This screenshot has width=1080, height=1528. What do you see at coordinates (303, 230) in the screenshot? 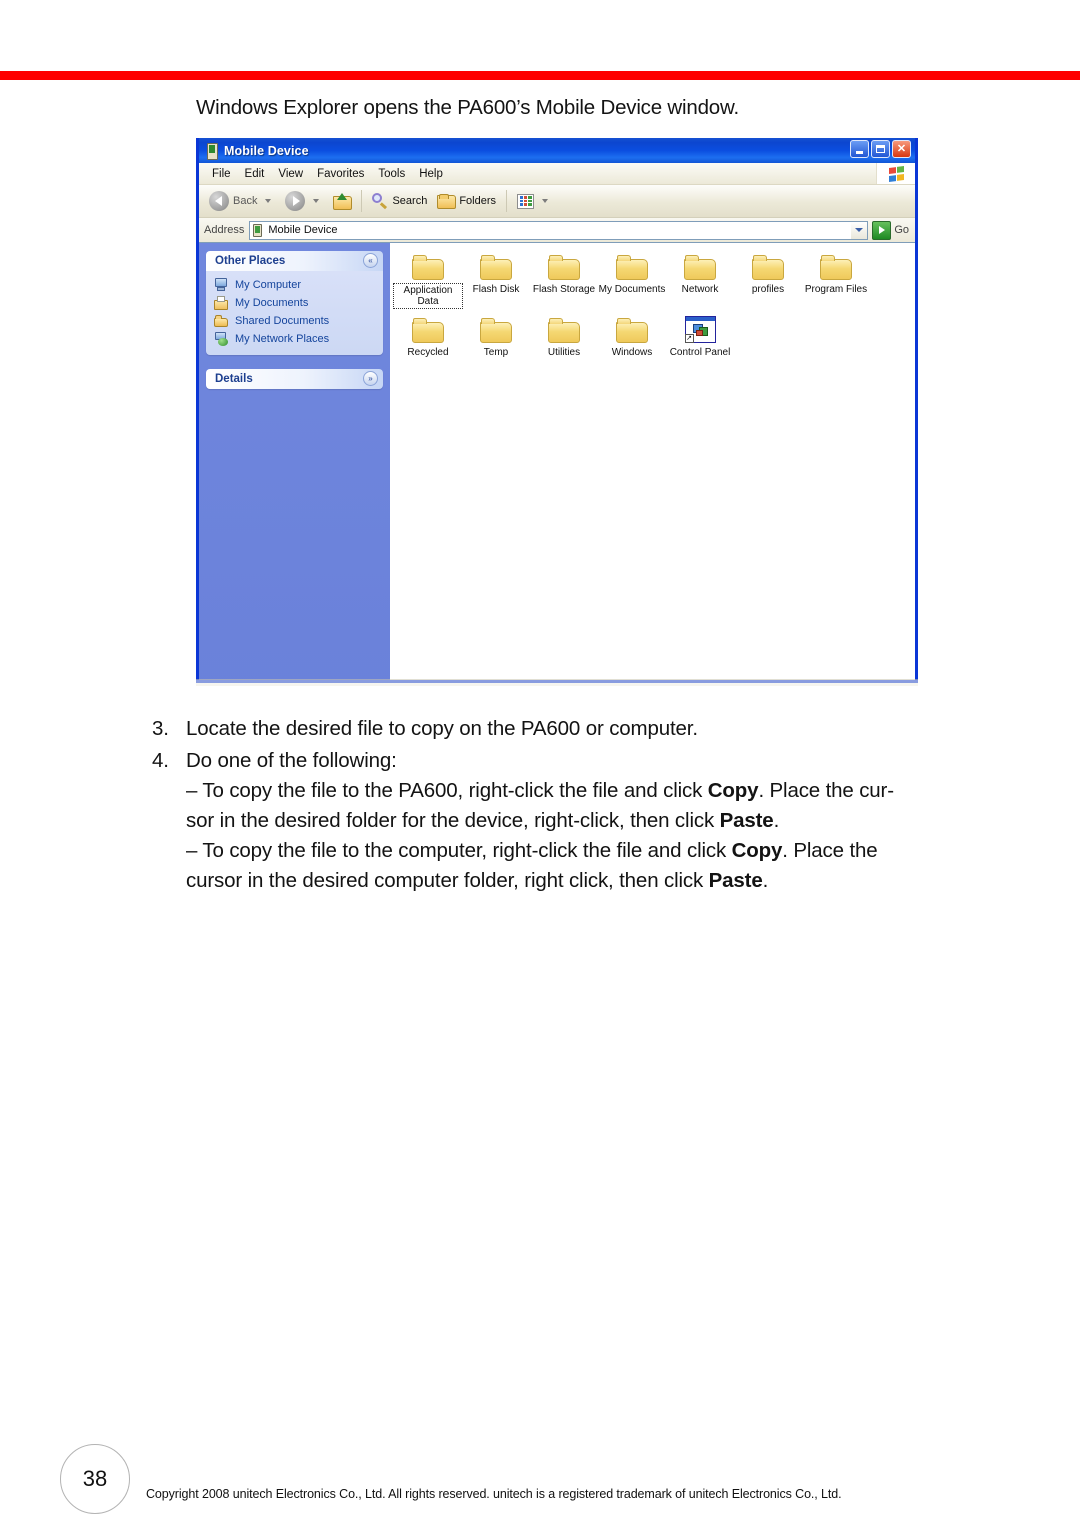
I see `address-value: Mobile Device` at bounding box center [303, 230].